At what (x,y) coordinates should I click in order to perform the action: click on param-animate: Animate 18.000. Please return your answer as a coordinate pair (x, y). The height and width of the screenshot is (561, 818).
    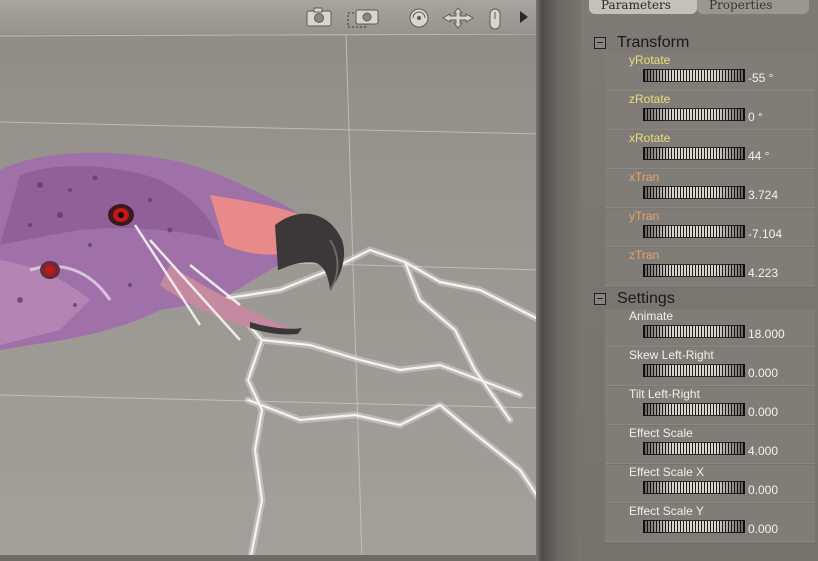
    Looking at the image, I should click on (710, 328).